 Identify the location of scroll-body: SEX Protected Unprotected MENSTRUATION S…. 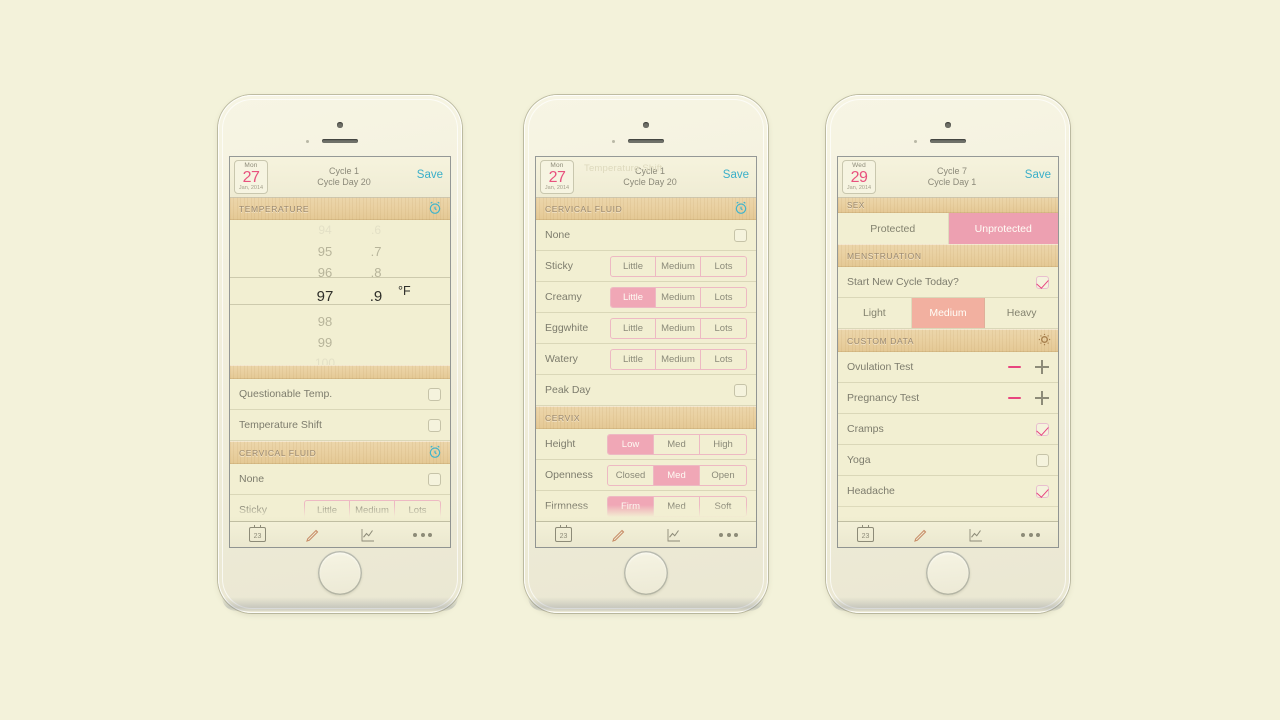
(948, 359).